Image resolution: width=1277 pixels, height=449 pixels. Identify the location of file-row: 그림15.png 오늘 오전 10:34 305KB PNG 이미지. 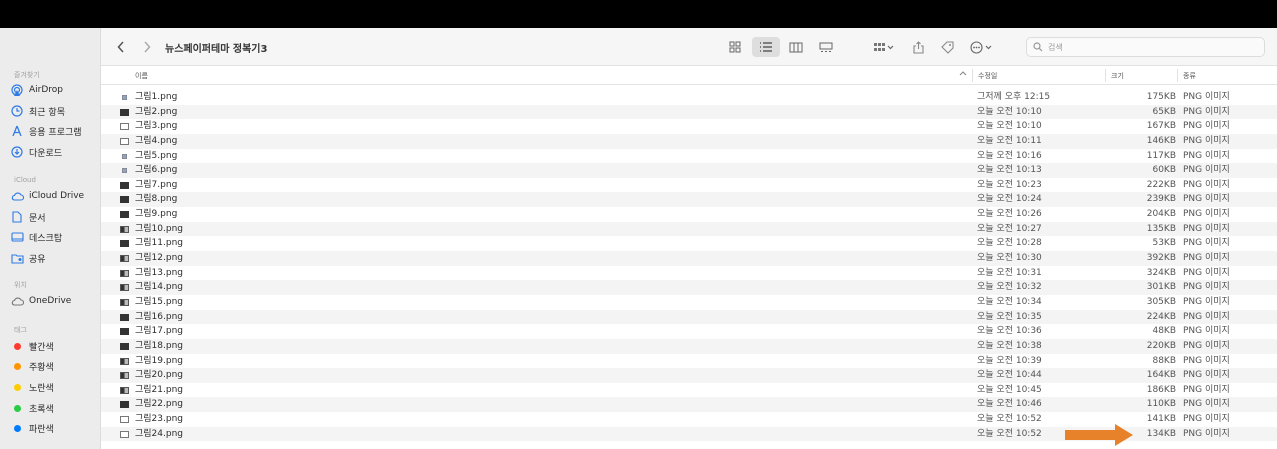
(689, 302).